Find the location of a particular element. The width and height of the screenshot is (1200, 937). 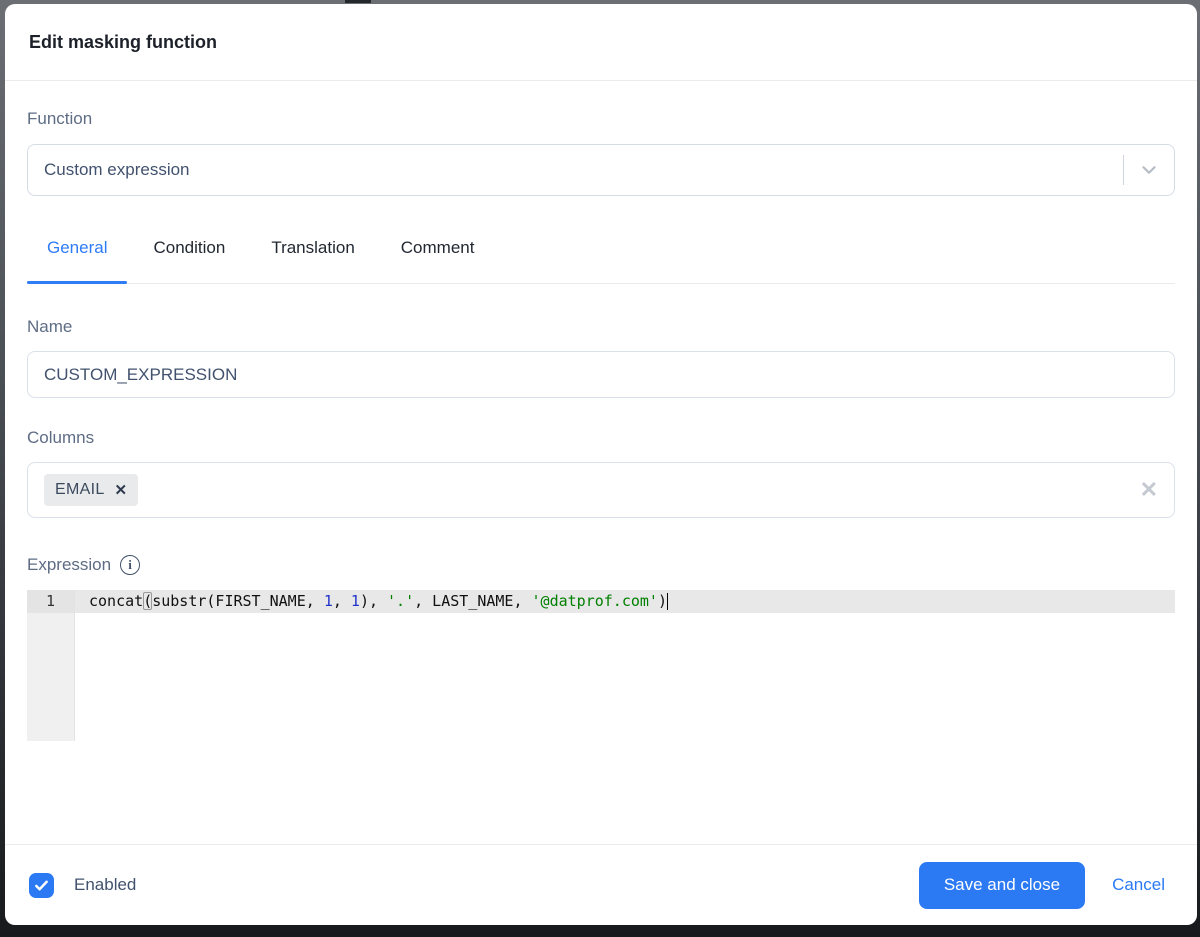

tab-translation: Translation is located at coordinates (312, 260).